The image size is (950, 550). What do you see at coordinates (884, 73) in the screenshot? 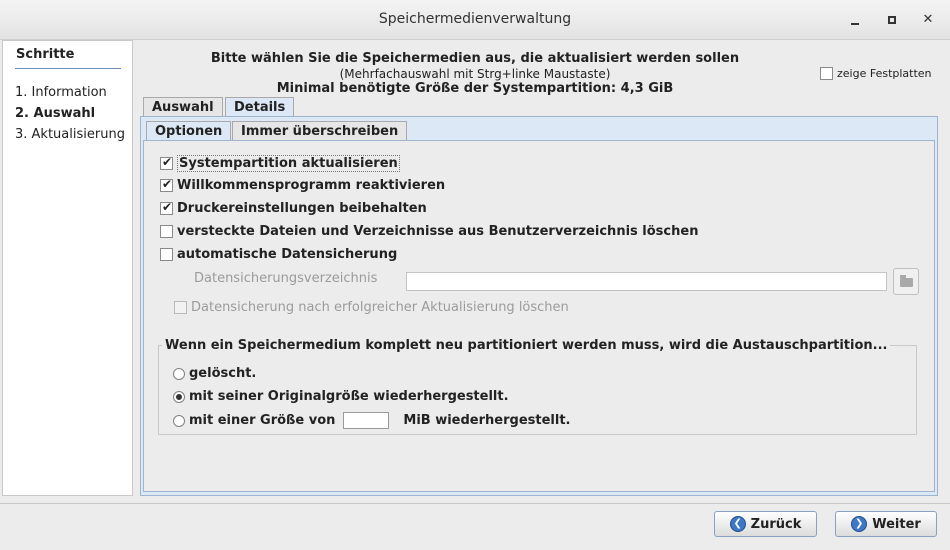
I see `show-disks-label: zeige Festplatten` at bounding box center [884, 73].